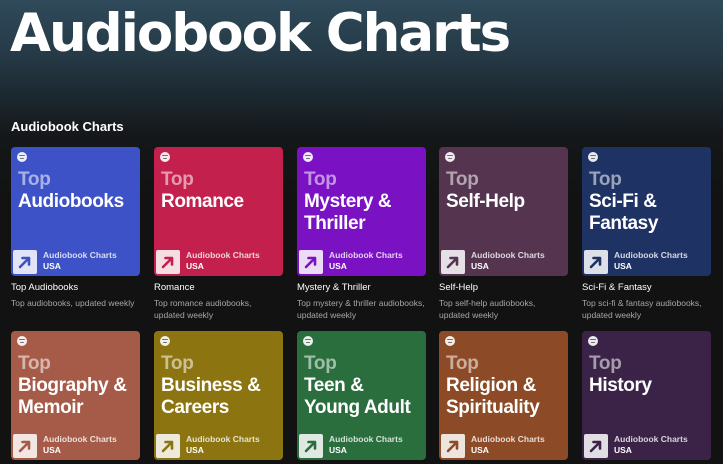 Image resolution: width=723 pixels, height=464 pixels. What do you see at coordinates (260, 33) in the screenshot?
I see `page-title: Audiobook Charts` at bounding box center [260, 33].